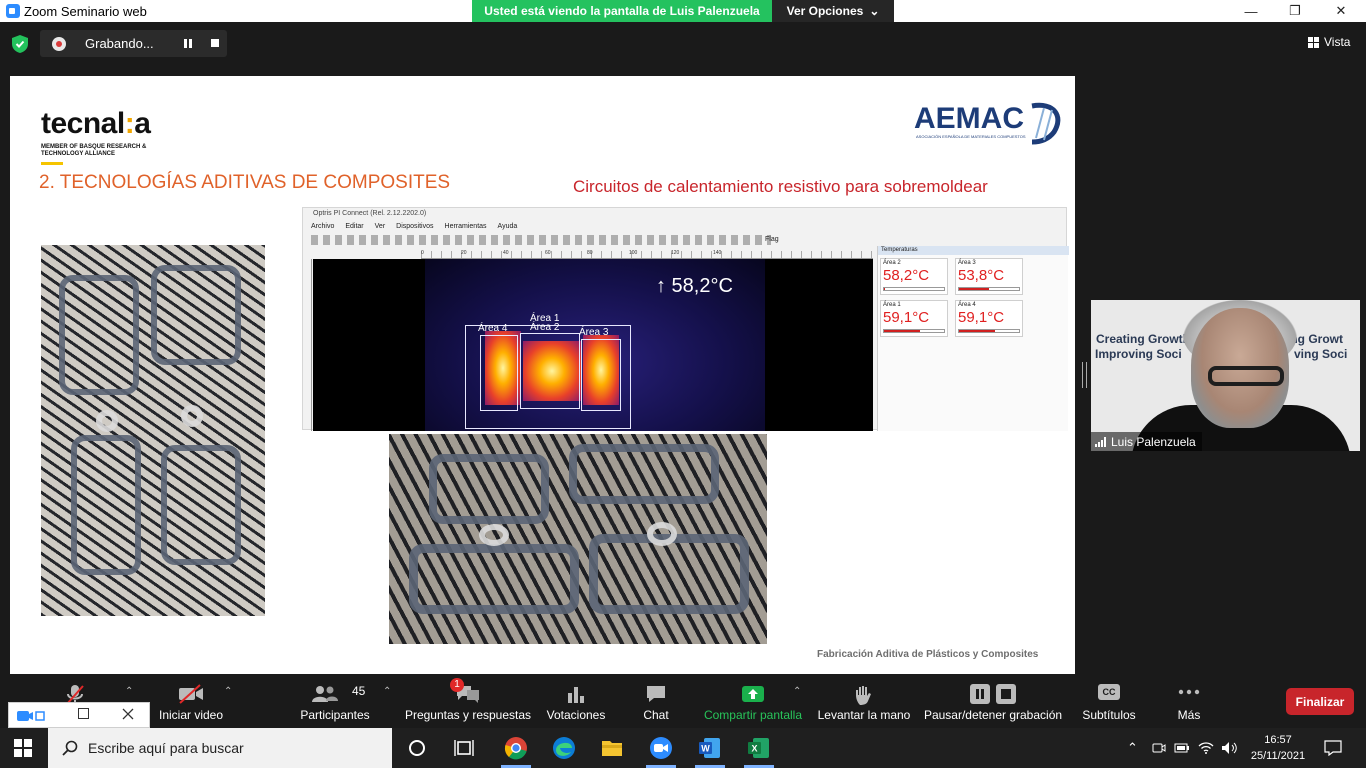  Describe the element at coordinates (825, 11) in the screenshot. I see `view-options-label: Ver Opciones` at that location.